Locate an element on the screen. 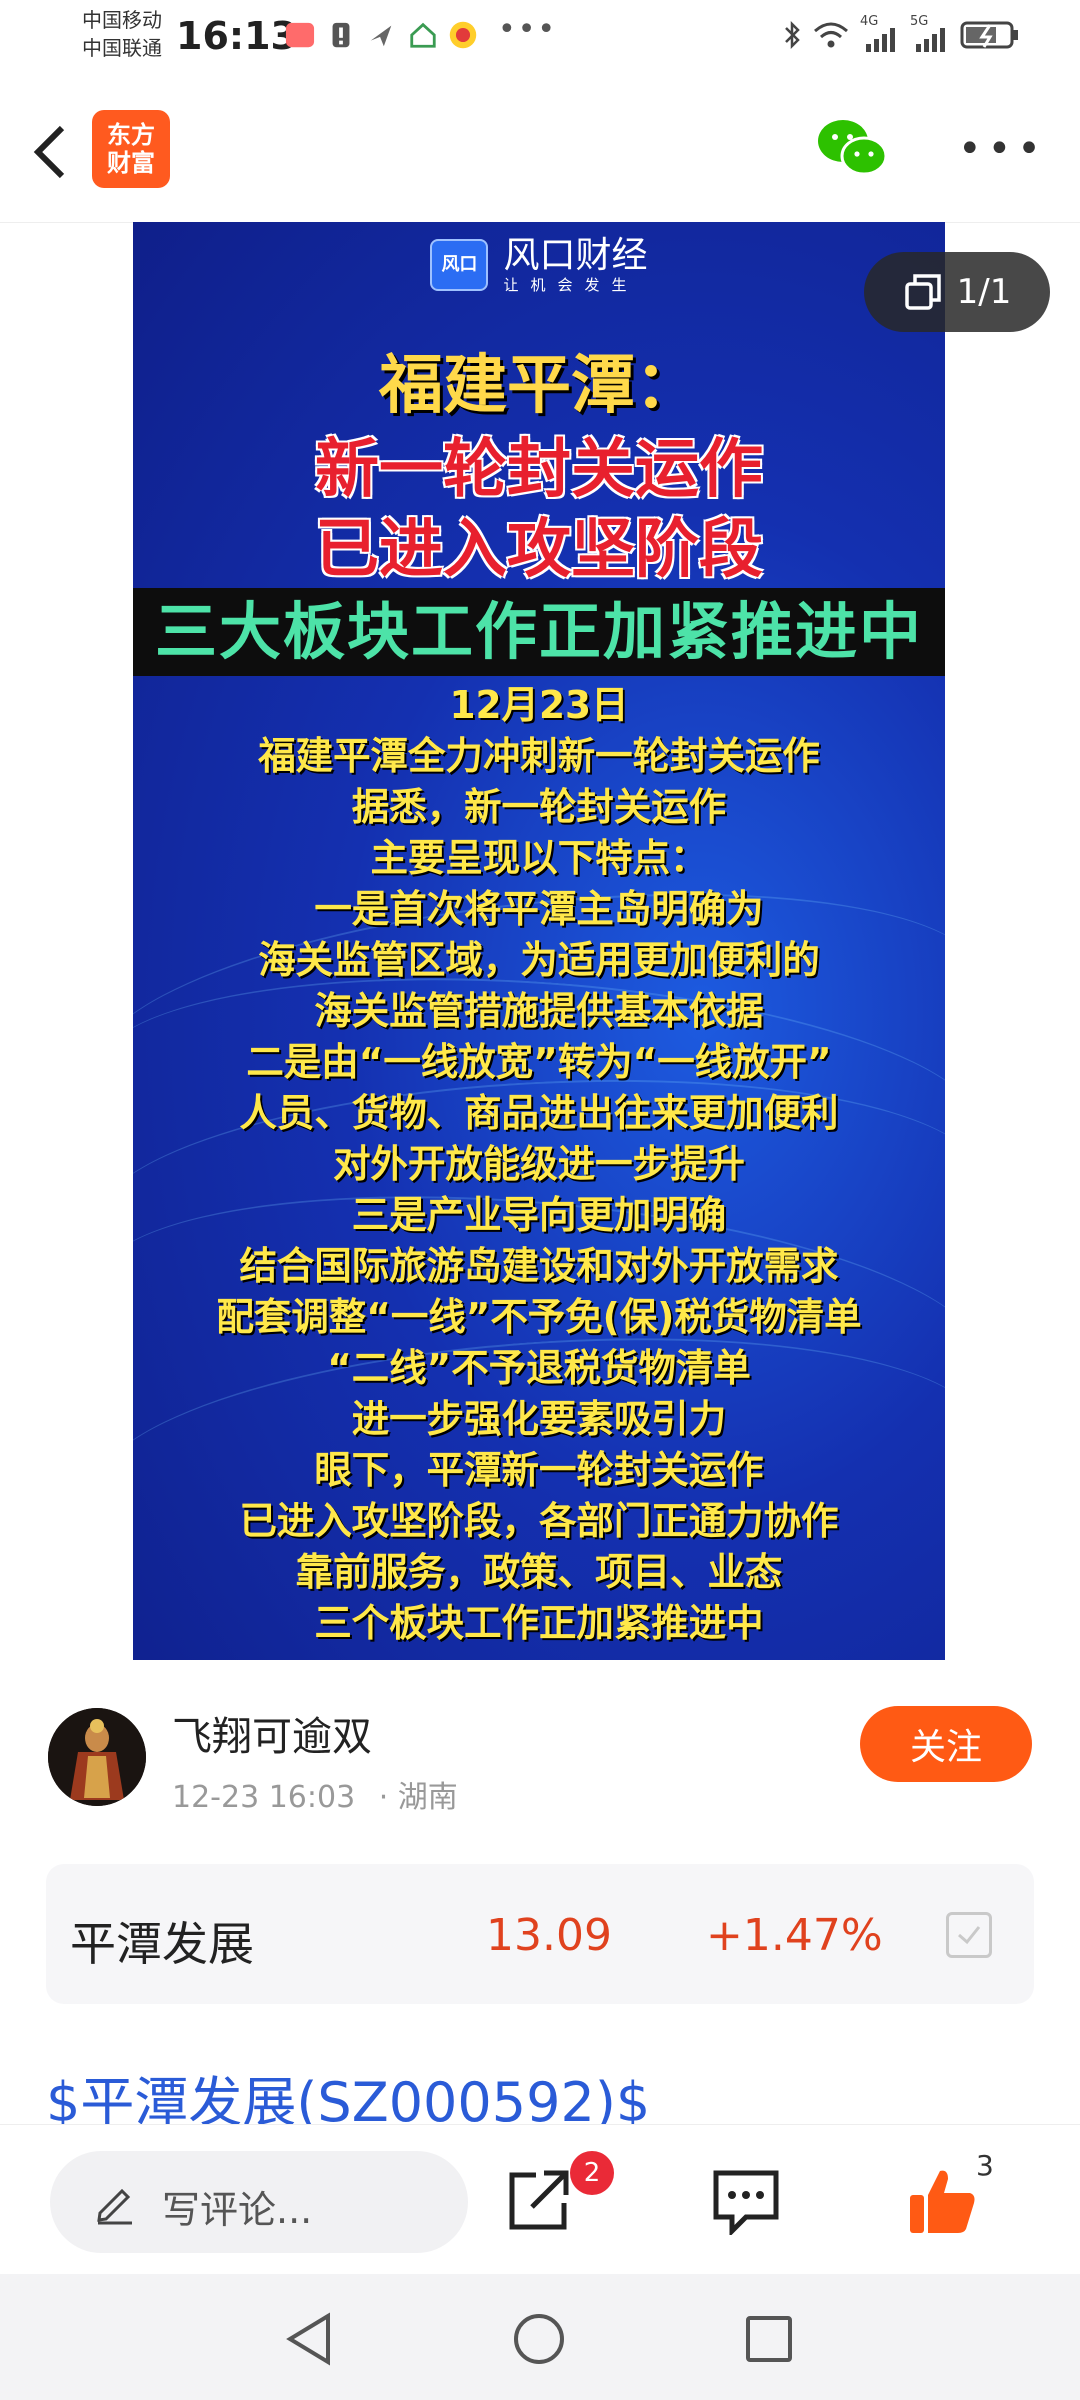  poster-title-line-2: 新一轮封关运作 is located at coordinates (539, 470).